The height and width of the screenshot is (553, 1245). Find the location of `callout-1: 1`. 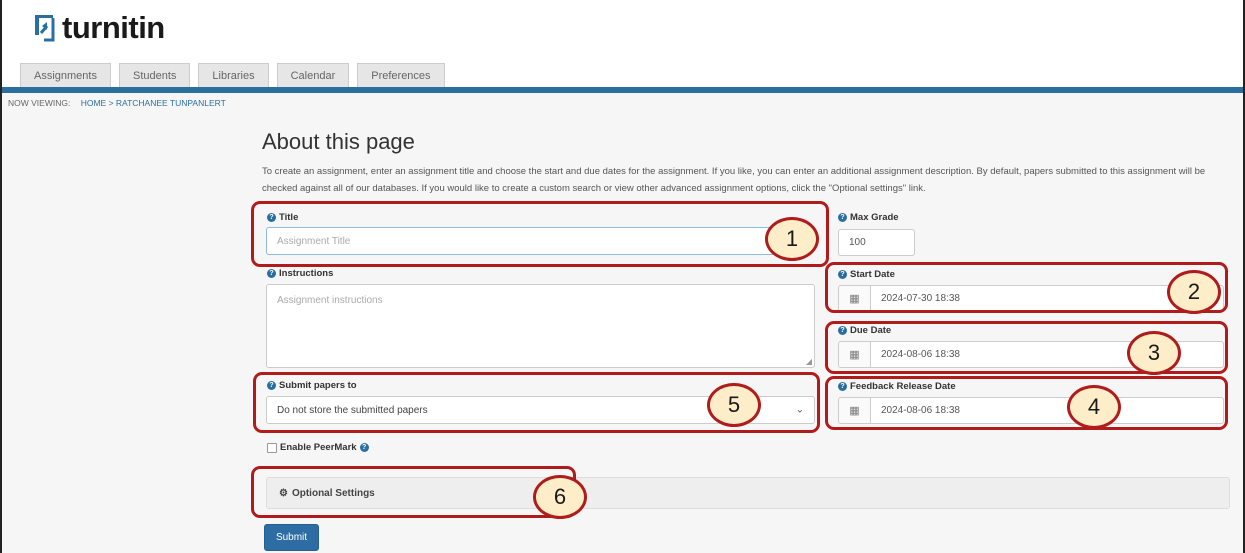

callout-1: 1 is located at coordinates (792, 239).